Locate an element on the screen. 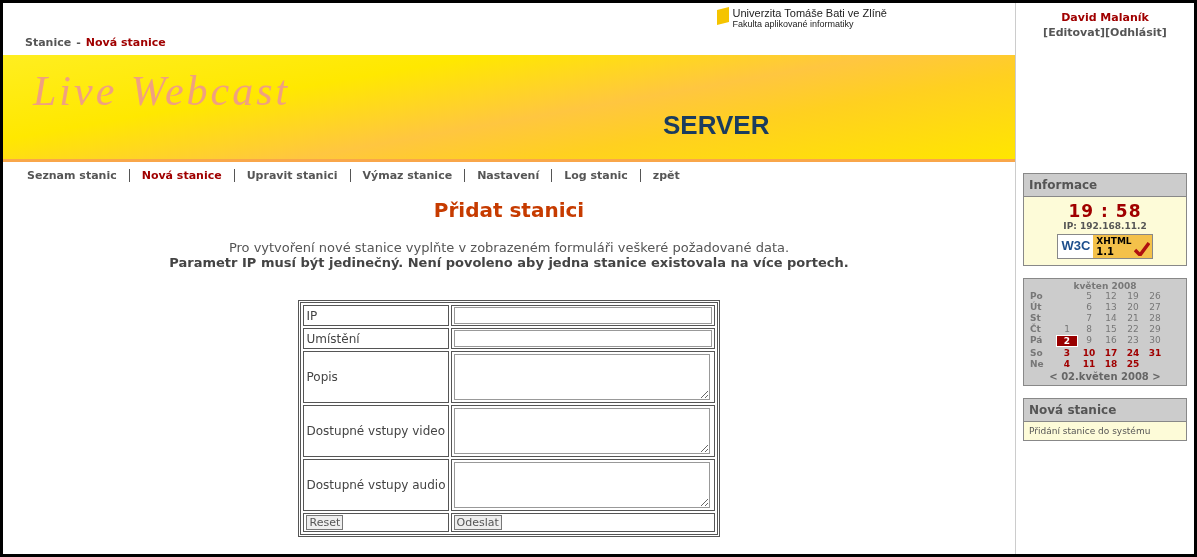 This screenshot has height=557, width=1197. nav-link: Log stanic is located at coordinates (600, 175).